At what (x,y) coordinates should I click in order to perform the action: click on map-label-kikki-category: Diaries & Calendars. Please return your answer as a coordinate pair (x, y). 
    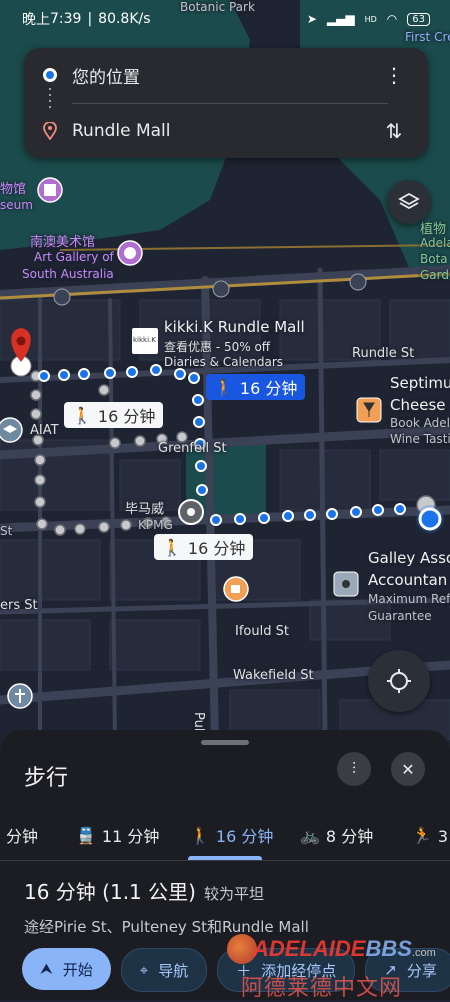
    Looking at the image, I should click on (224, 362).